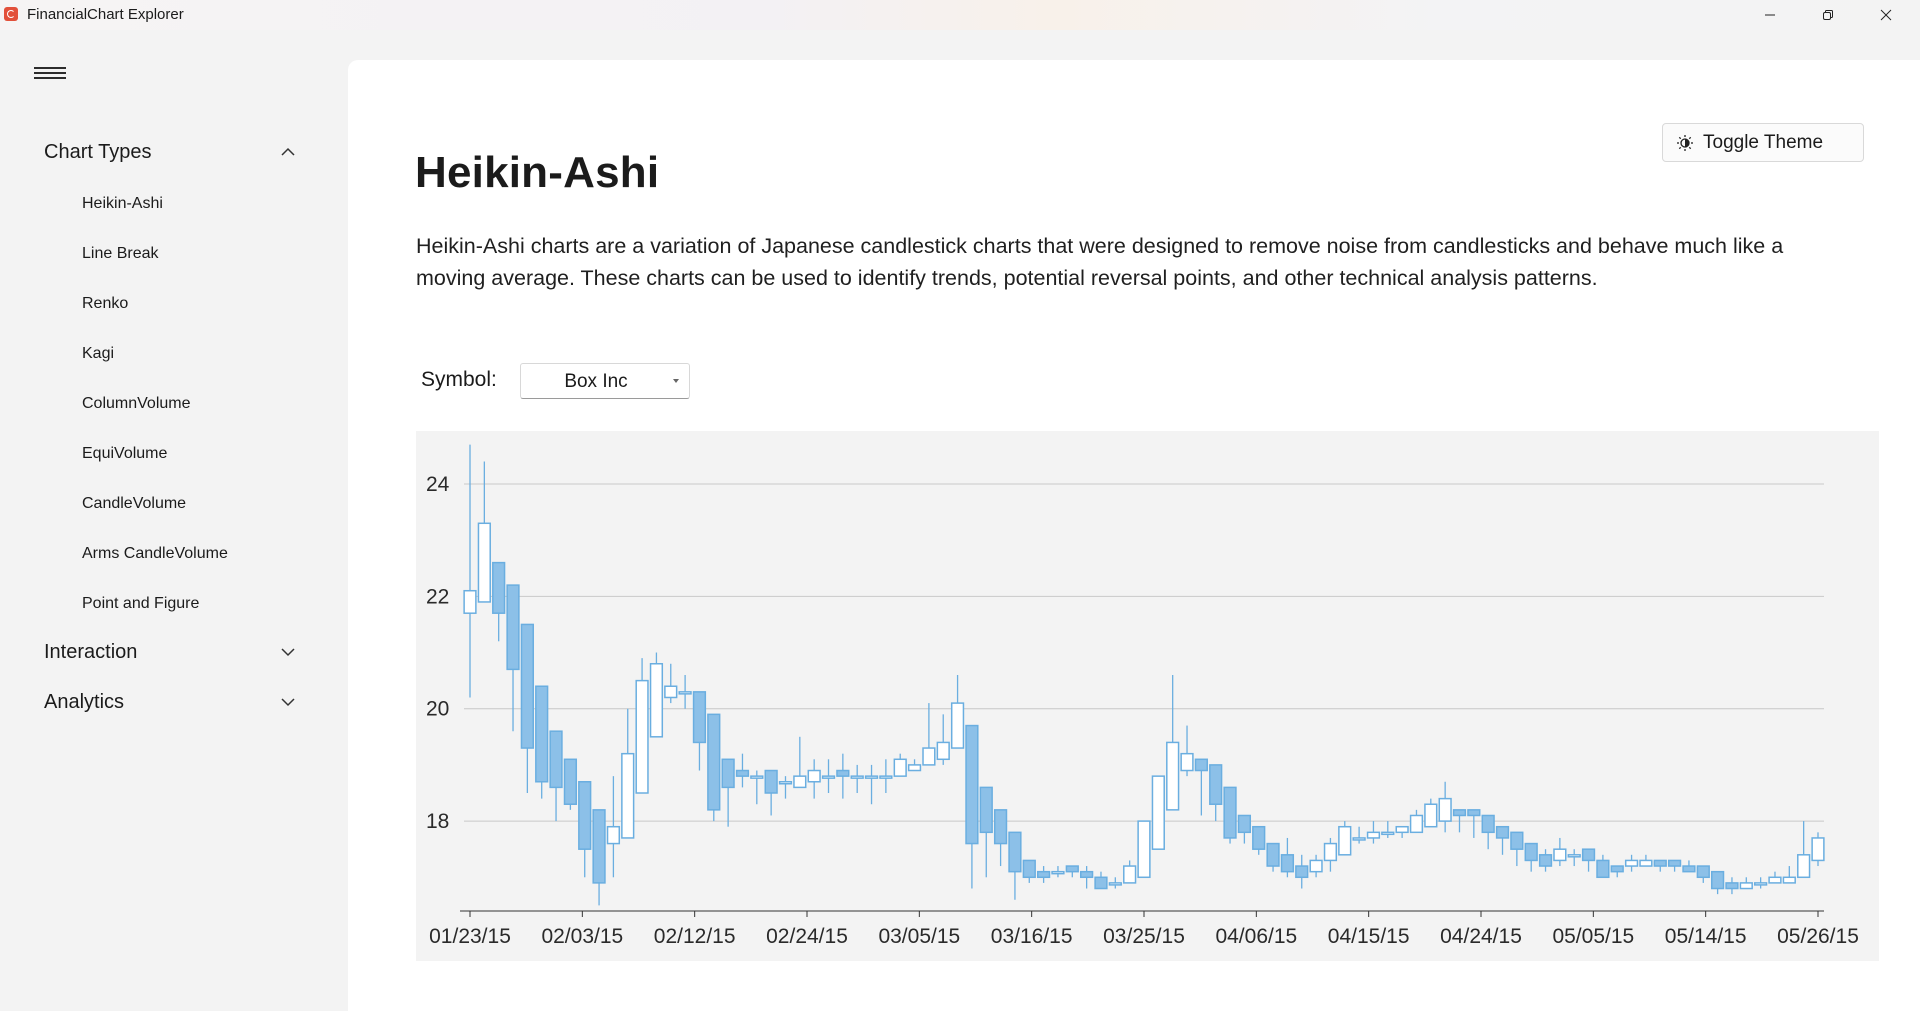 Image resolution: width=1920 pixels, height=1011 pixels. I want to click on sidebar-item-equi-volume: EquiVolume, so click(165, 454).